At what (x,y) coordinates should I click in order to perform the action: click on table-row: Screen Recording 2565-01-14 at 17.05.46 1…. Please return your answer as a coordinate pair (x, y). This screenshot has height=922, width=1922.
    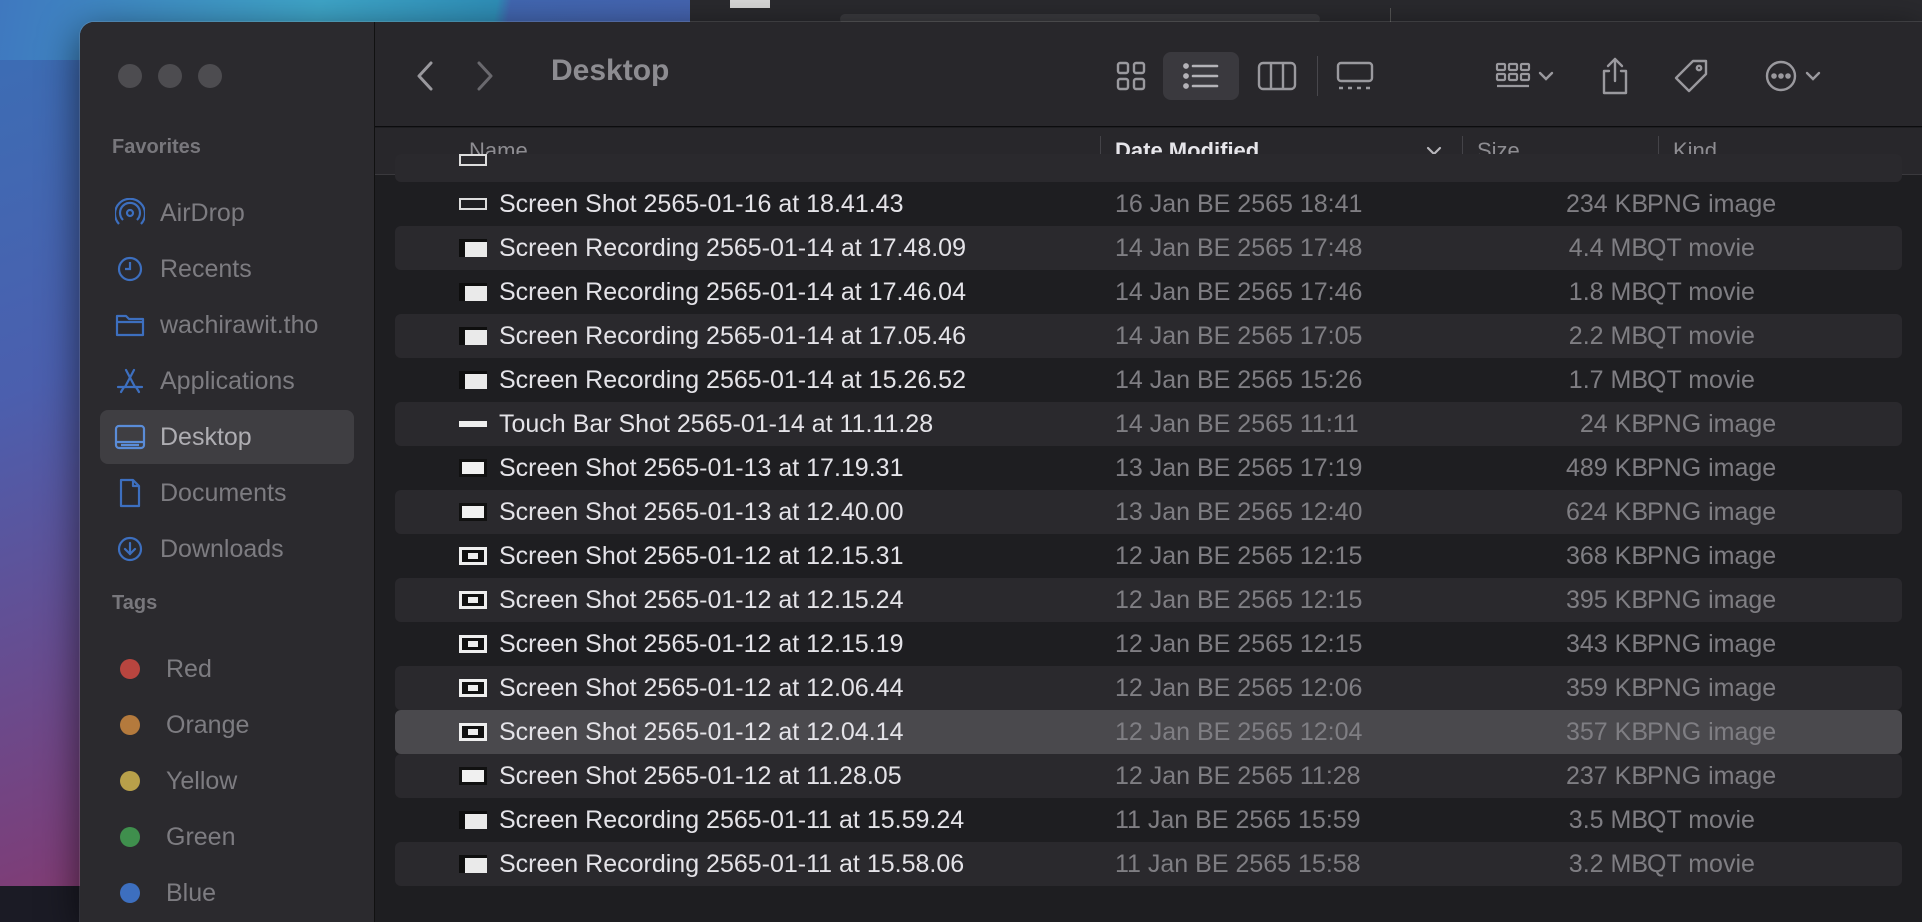
    Looking at the image, I should click on (1148, 336).